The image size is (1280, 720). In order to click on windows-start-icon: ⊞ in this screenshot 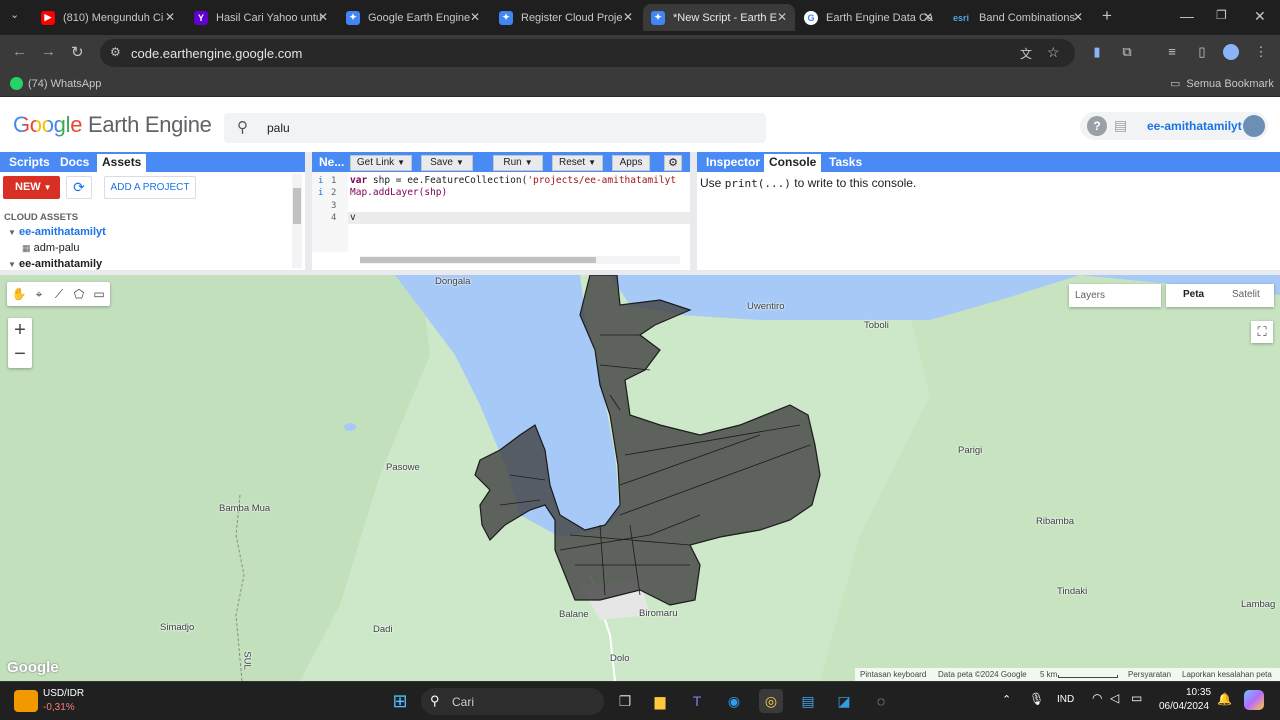, I will do `click(400, 701)`.